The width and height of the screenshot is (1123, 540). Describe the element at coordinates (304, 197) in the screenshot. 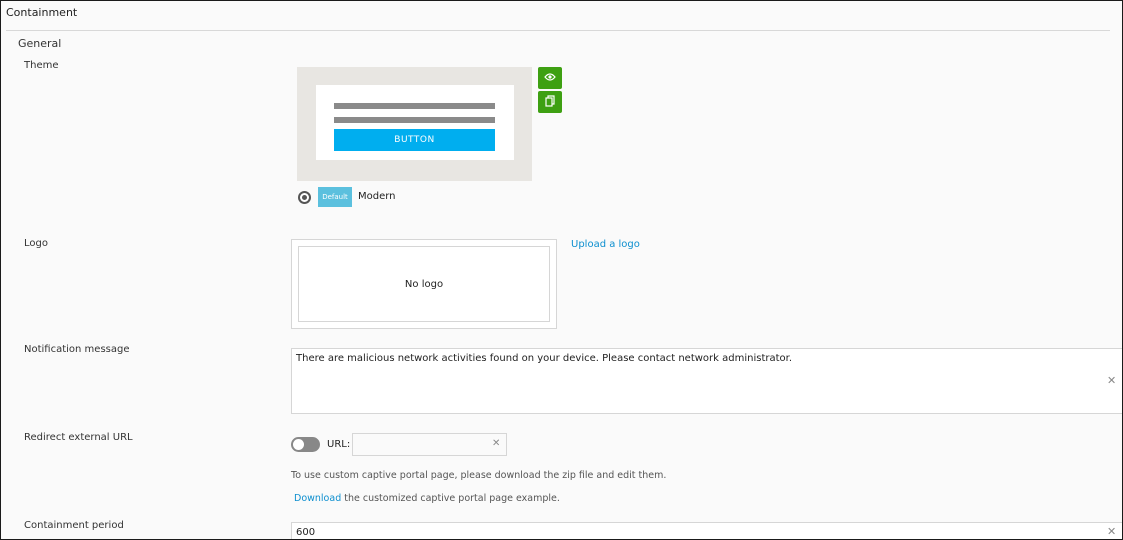

I see `theme-radio-modern` at that location.